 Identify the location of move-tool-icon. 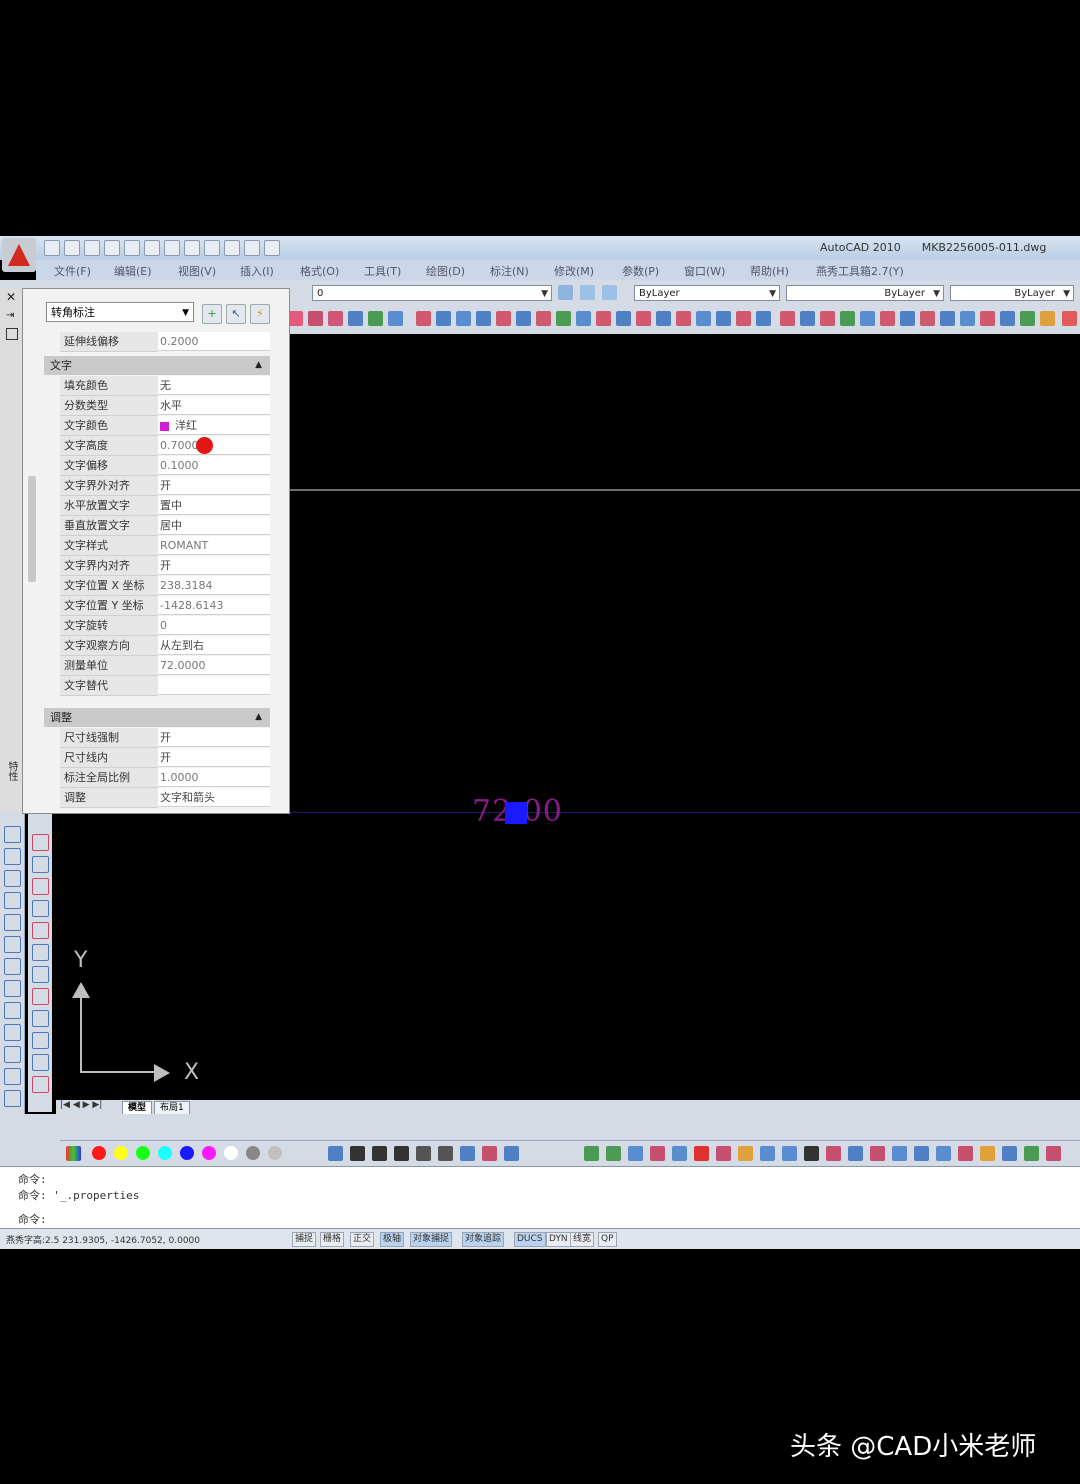
(12, 944).